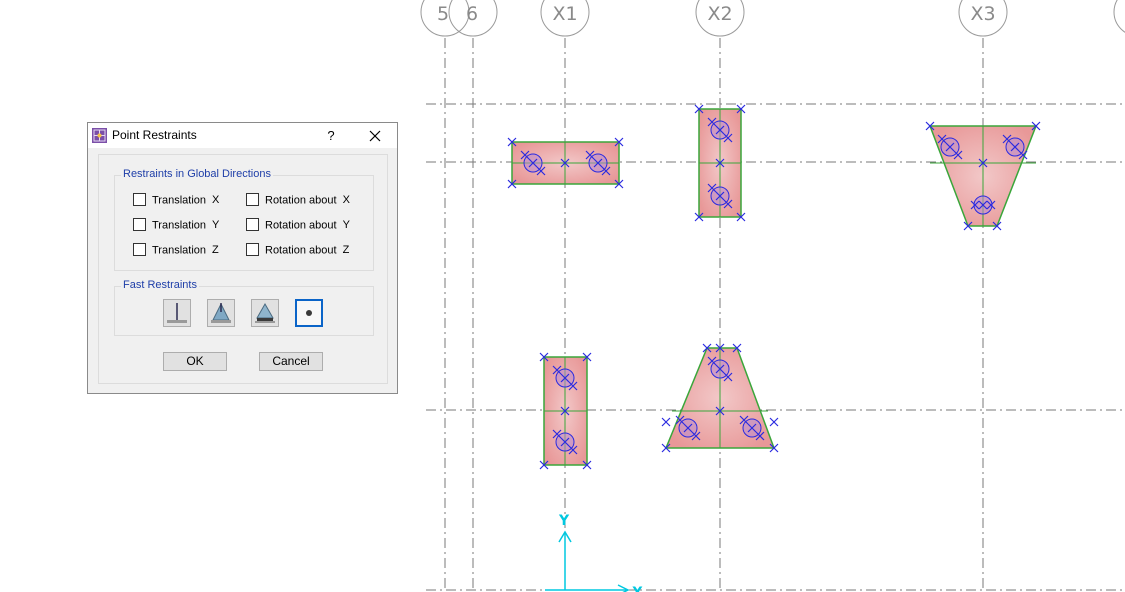 The image size is (1125, 592). What do you see at coordinates (982, 14) in the screenshot?
I see `grid-label-x3: X3` at bounding box center [982, 14].